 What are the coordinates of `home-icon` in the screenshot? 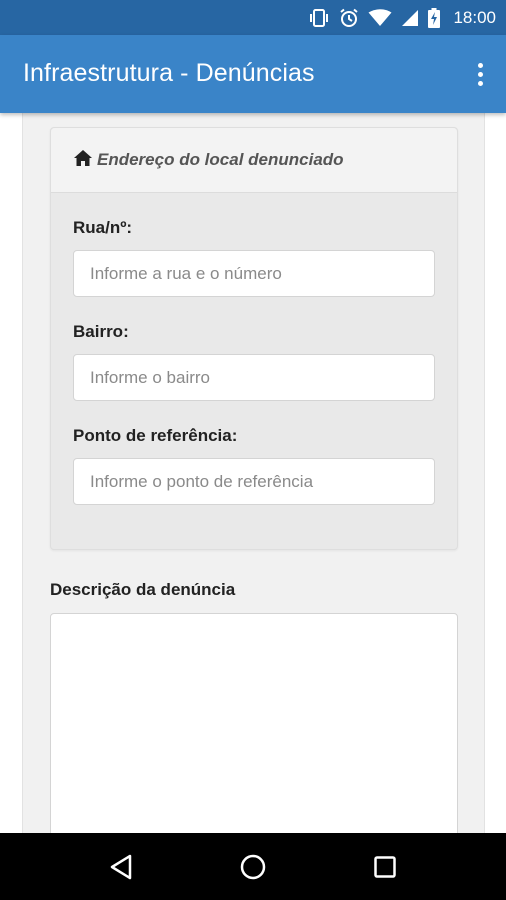 It's located at (83, 160).